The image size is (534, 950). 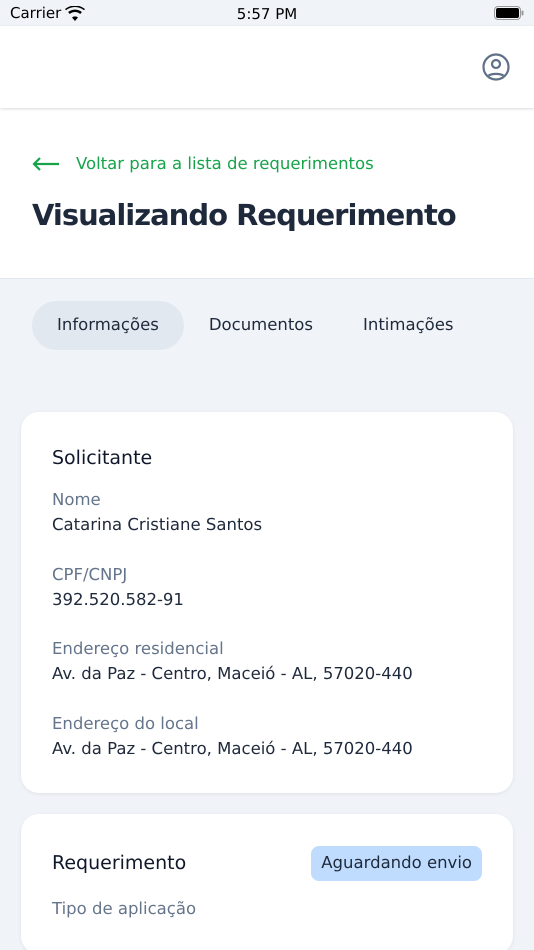 I want to click on status-tag: Aguardando envio, so click(x=396, y=863).